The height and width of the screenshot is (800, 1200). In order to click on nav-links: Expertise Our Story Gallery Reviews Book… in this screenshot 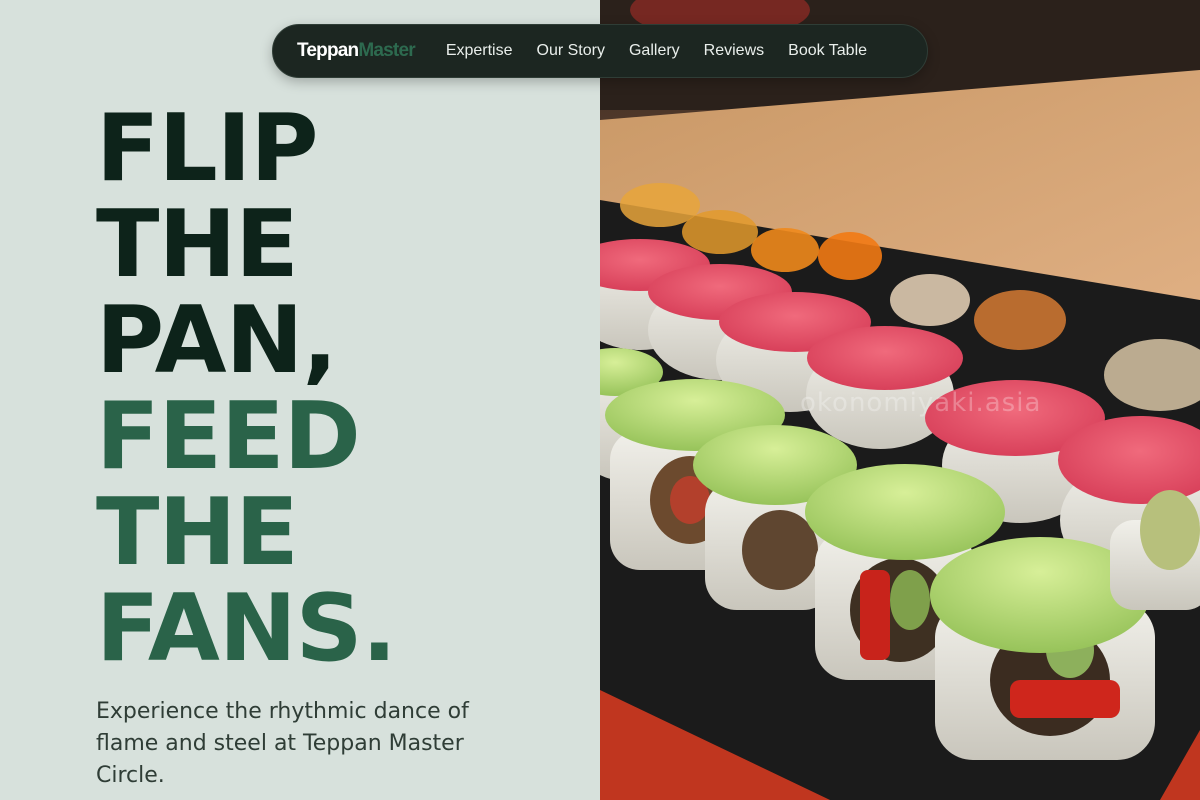, I will do `click(656, 51)`.